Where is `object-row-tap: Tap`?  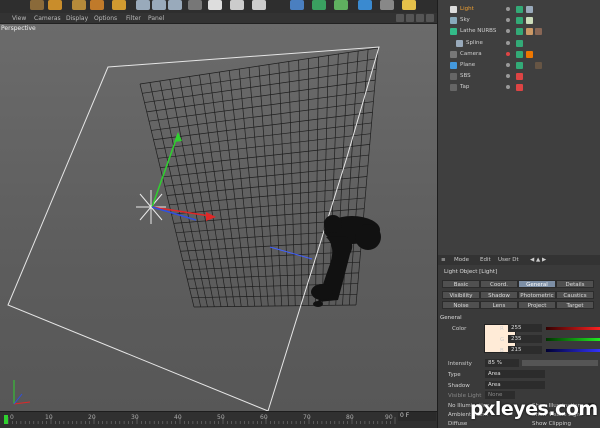 object-row-tap: Tap is located at coordinates (519, 87).